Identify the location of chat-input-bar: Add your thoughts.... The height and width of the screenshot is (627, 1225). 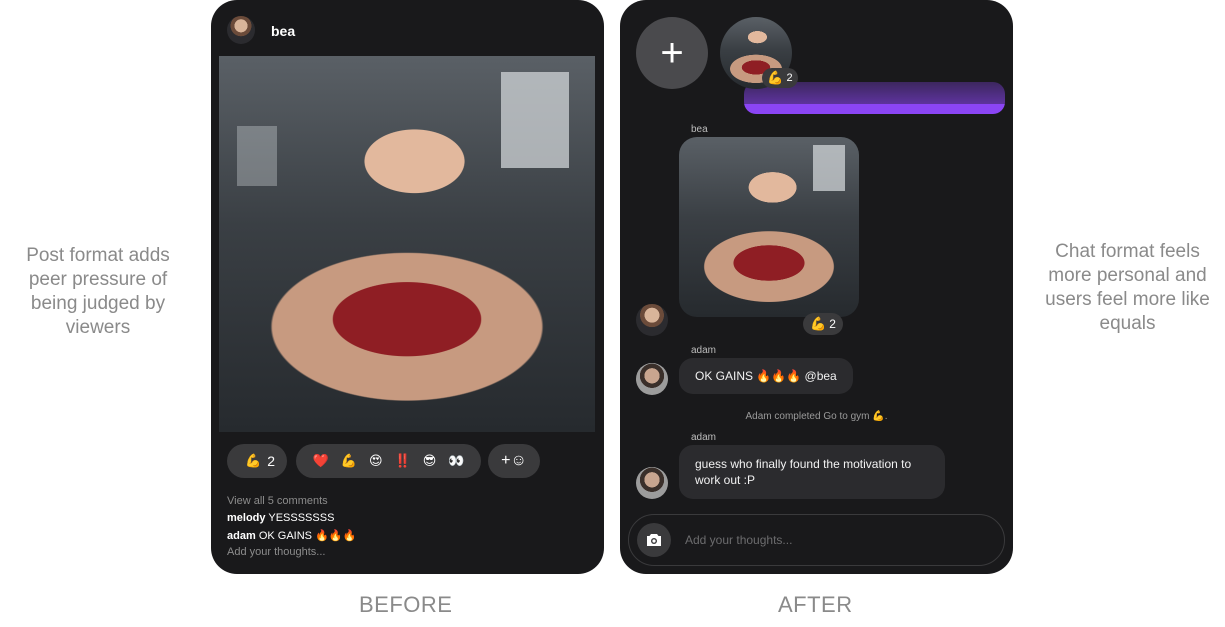
(816, 540).